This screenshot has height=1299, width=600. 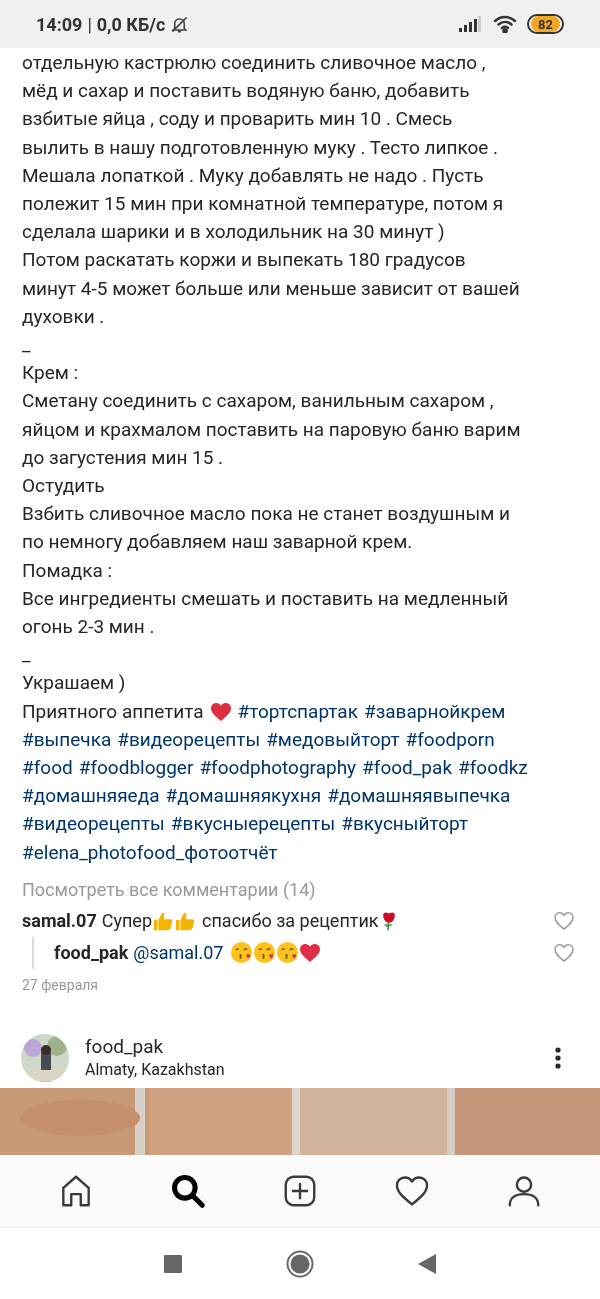 I want to click on hashtag-link: #домашняякухня, so click(x=243, y=796).